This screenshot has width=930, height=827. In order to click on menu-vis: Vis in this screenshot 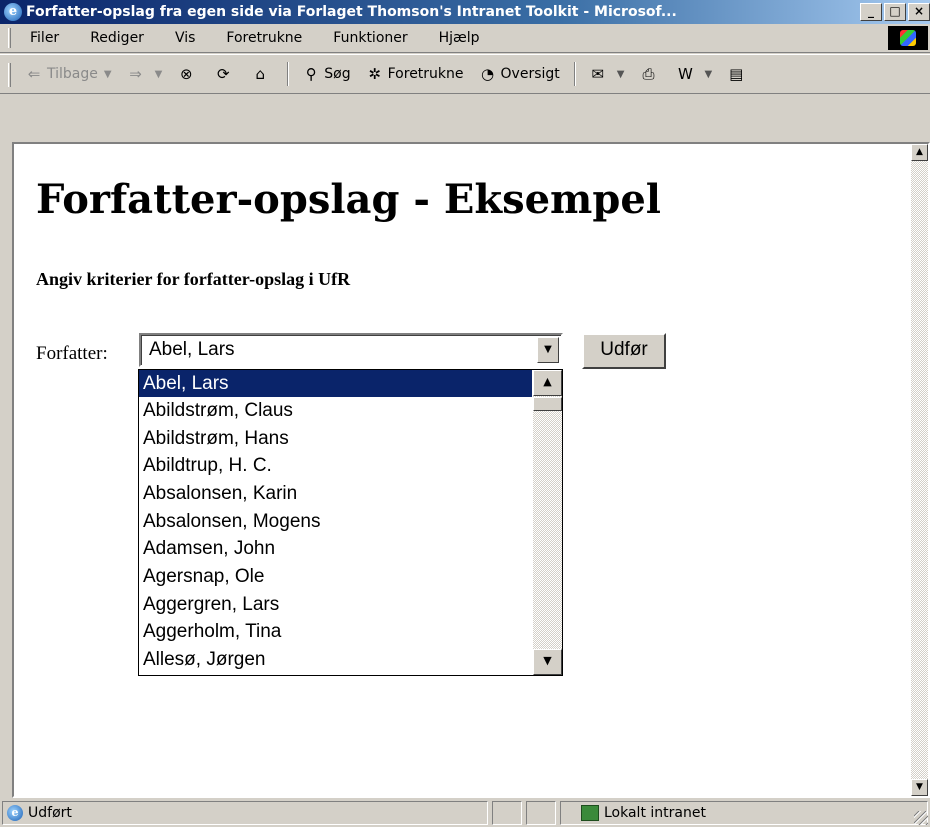, I will do `click(178, 38)`.